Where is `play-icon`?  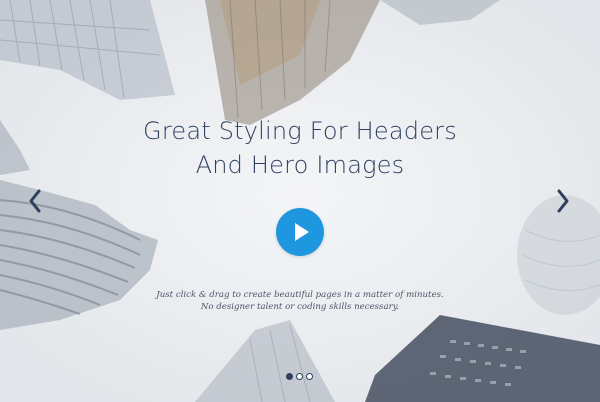 play-icon is located at coordinates (302, 232).